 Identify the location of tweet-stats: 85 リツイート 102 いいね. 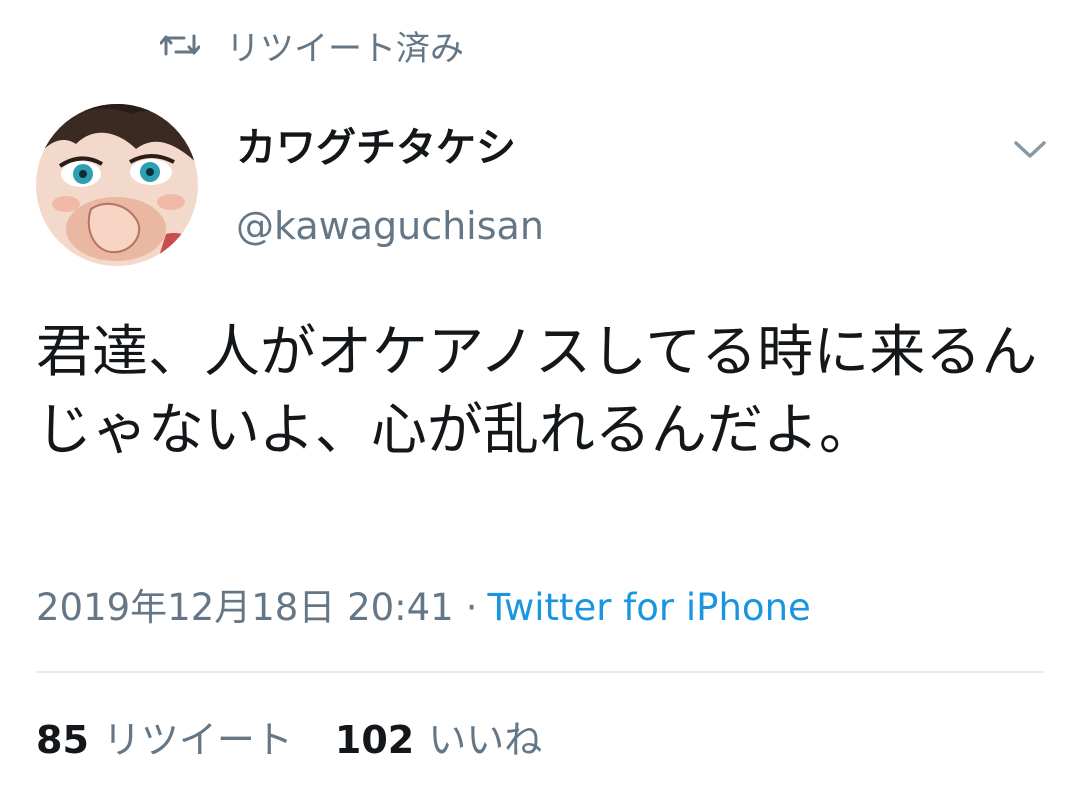
(289, 740).